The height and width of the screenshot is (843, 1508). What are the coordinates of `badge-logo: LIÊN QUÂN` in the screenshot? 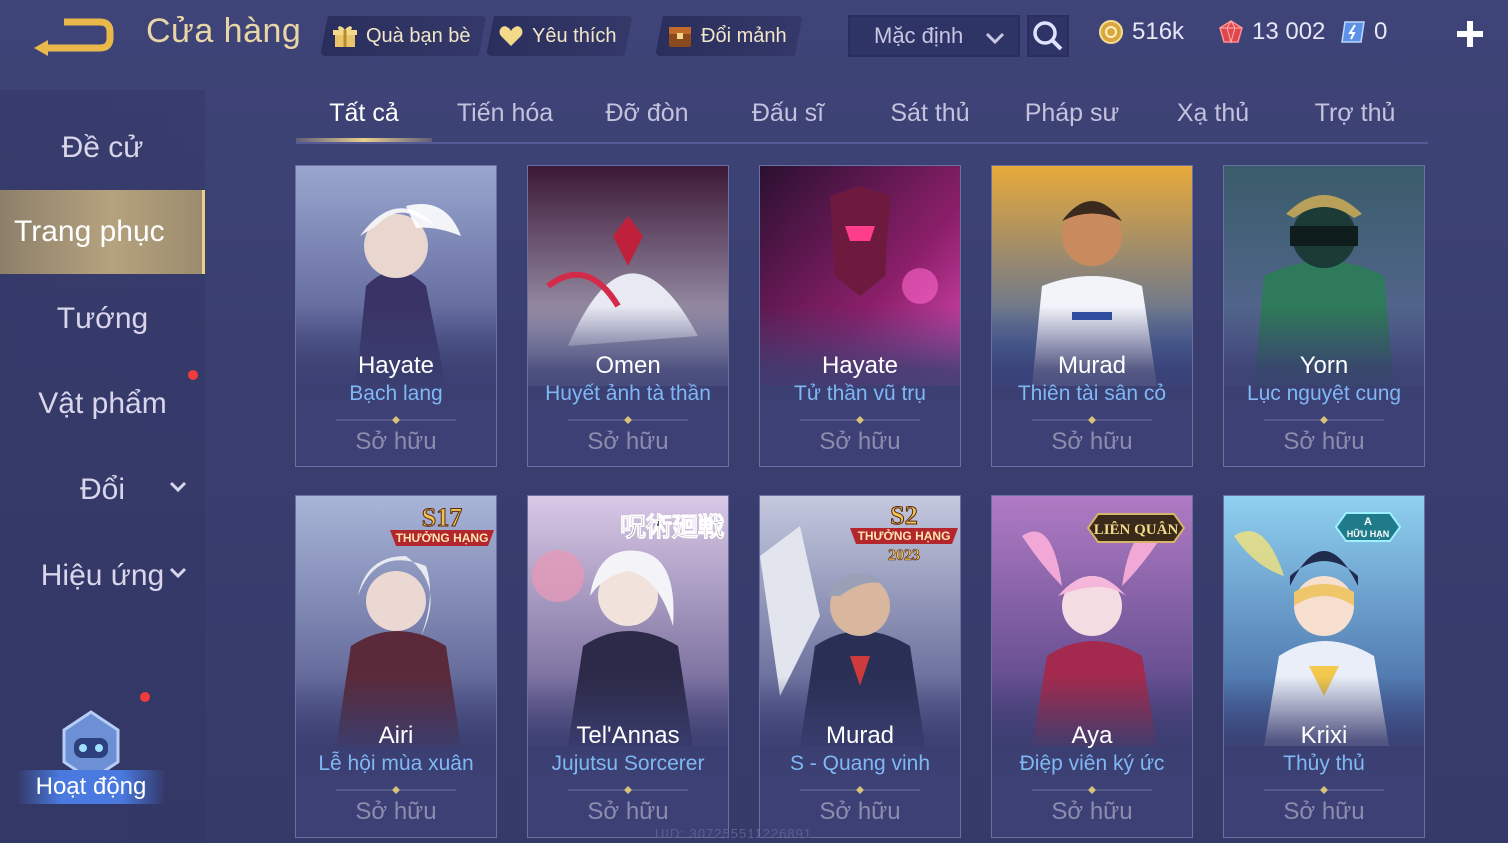 It's located at (1136, 529).